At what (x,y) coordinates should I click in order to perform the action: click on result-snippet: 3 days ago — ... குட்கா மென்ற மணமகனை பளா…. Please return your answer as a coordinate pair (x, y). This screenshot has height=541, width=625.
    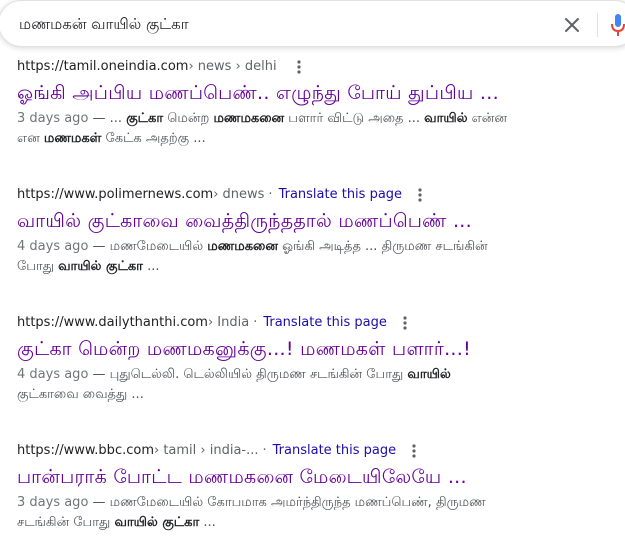
    Looking at the image, I should click on (317, 129).